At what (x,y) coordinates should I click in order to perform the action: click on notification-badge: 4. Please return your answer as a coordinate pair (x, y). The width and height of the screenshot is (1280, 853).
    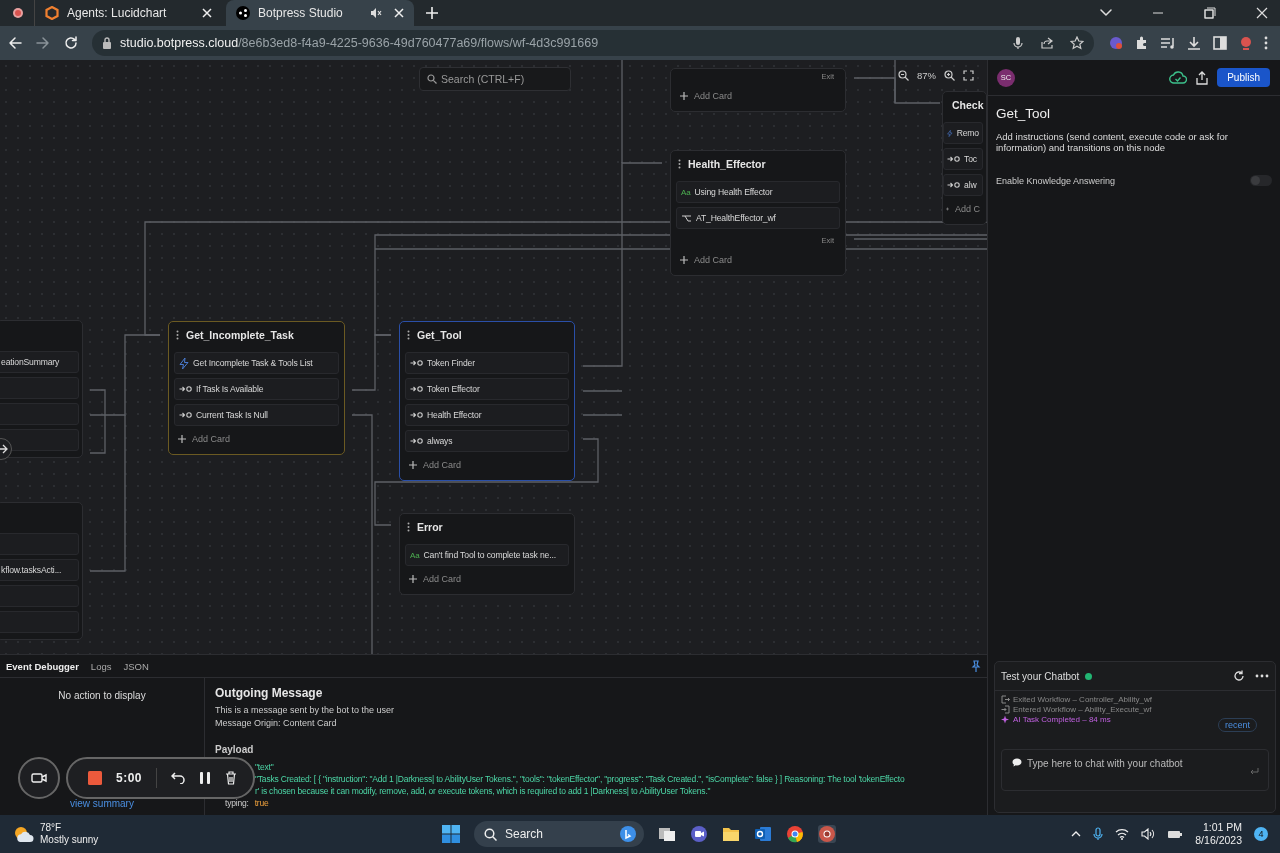
    Looking at the image, I should click on (1261, 834).